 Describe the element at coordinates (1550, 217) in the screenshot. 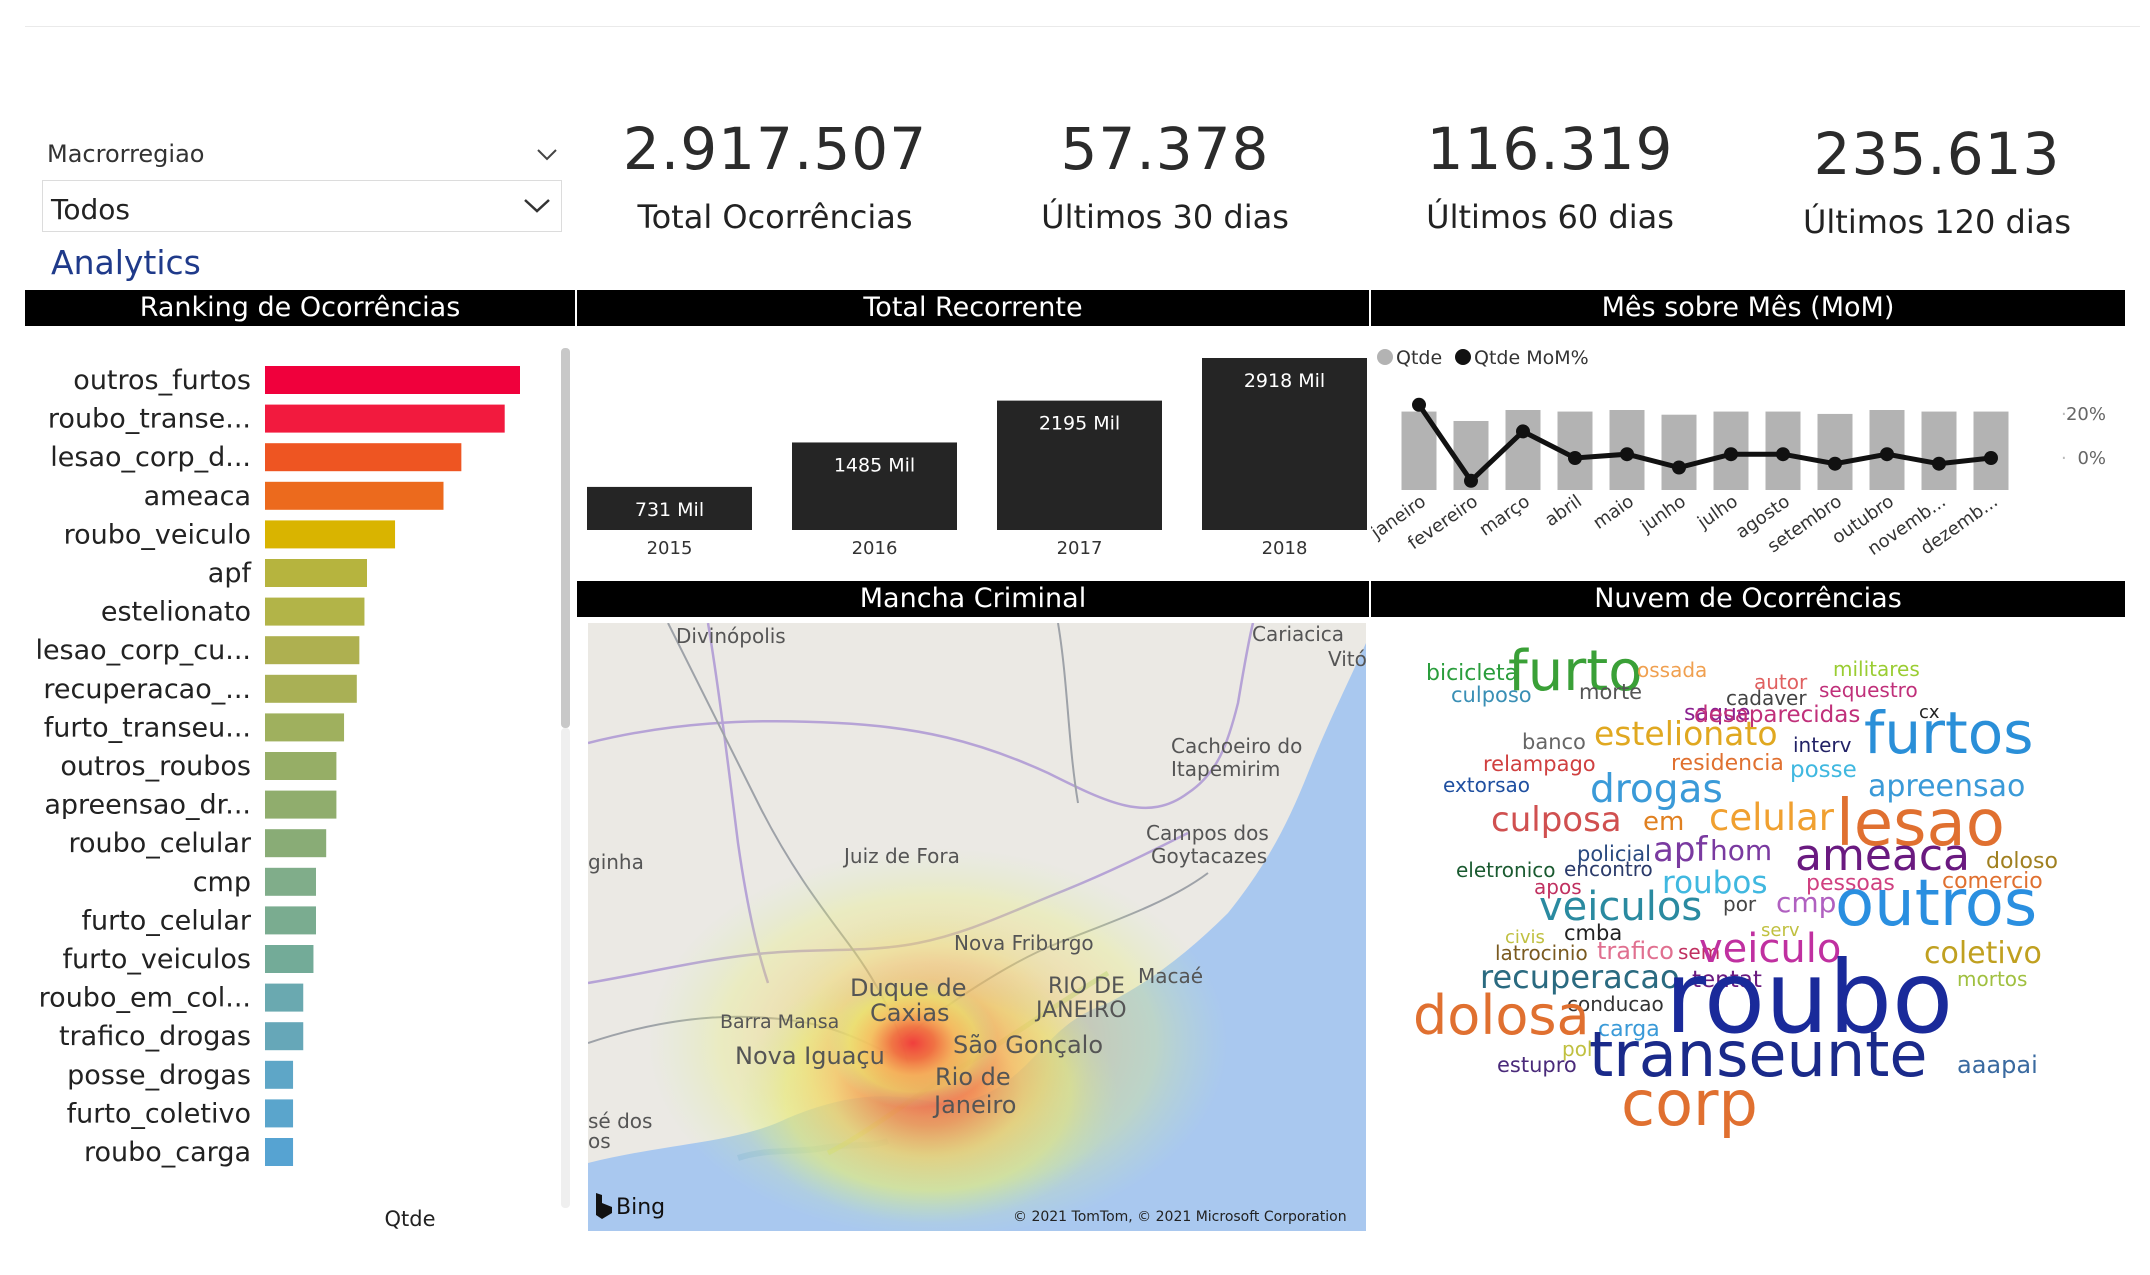

I see `kpi-60d-label: Últimos 60 dias` at that location.